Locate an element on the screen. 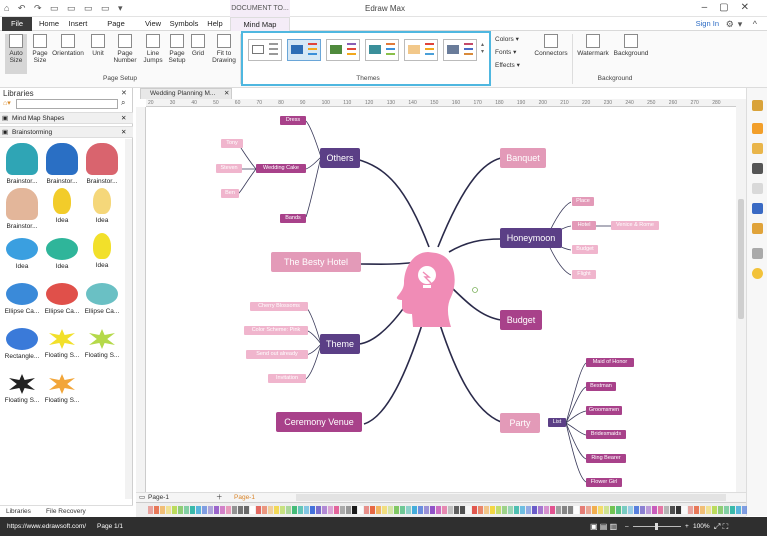 The width and height of the screenshot is (767, 536). node-cherry-blossoms: Cherry Blossoms is located at coordinates (279, 306).